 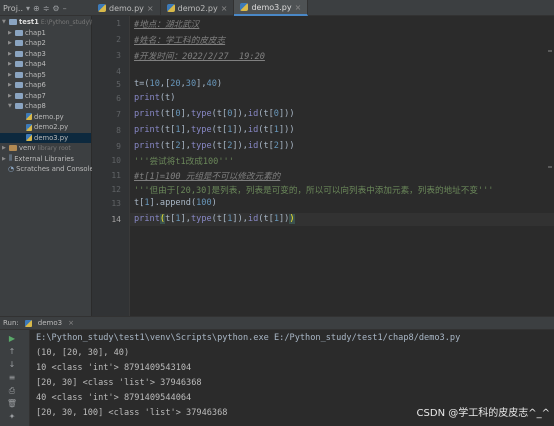 I want to click on print-icon: ⎙, so click(x=12, y=391).